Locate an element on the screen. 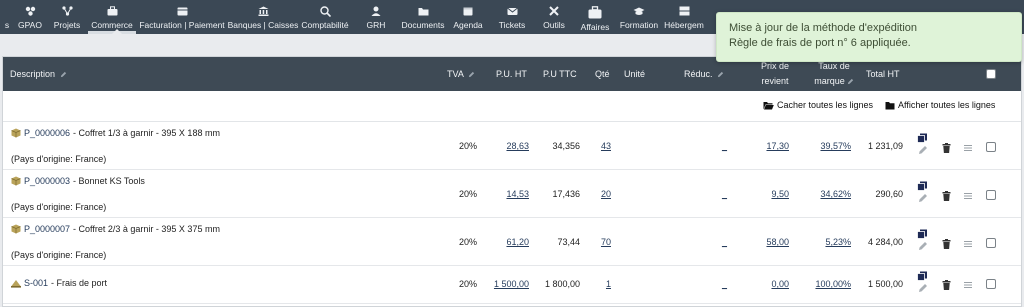 This screenshot has height=307, width=1024. column-header-taux-marque: Taux de marque is located at coordinates (834, 74).